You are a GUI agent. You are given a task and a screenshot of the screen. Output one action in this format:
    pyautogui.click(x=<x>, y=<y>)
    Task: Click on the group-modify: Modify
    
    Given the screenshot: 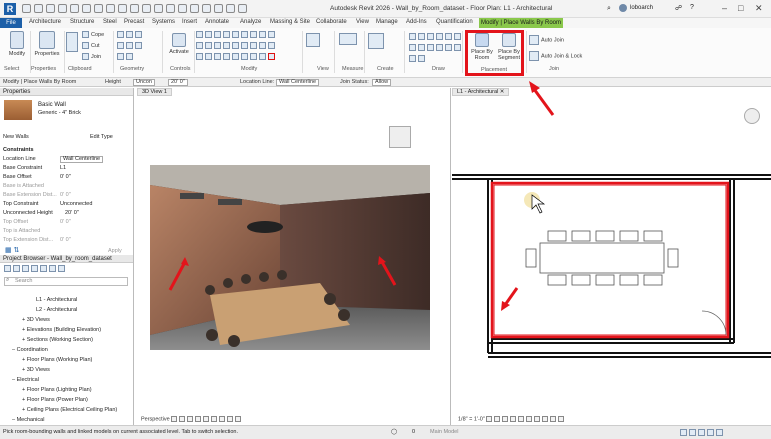 What is the action you would take?
    pyautogui.click(x=249, y=69)
    